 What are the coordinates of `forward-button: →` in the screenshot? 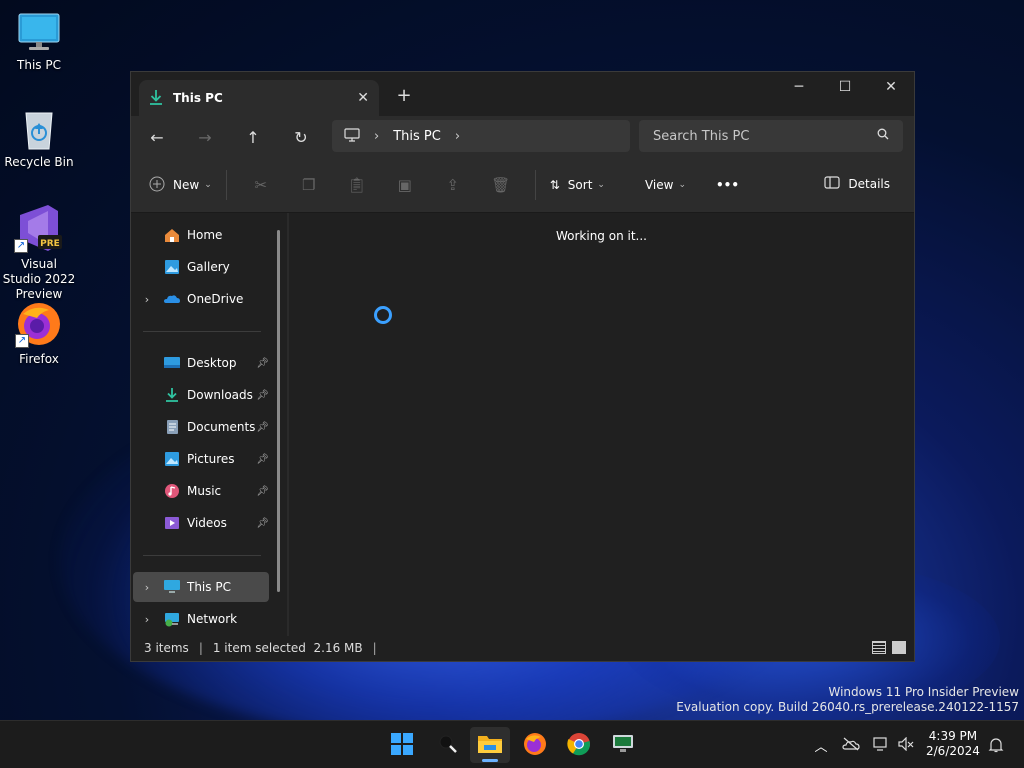 It's located at (205, 137).